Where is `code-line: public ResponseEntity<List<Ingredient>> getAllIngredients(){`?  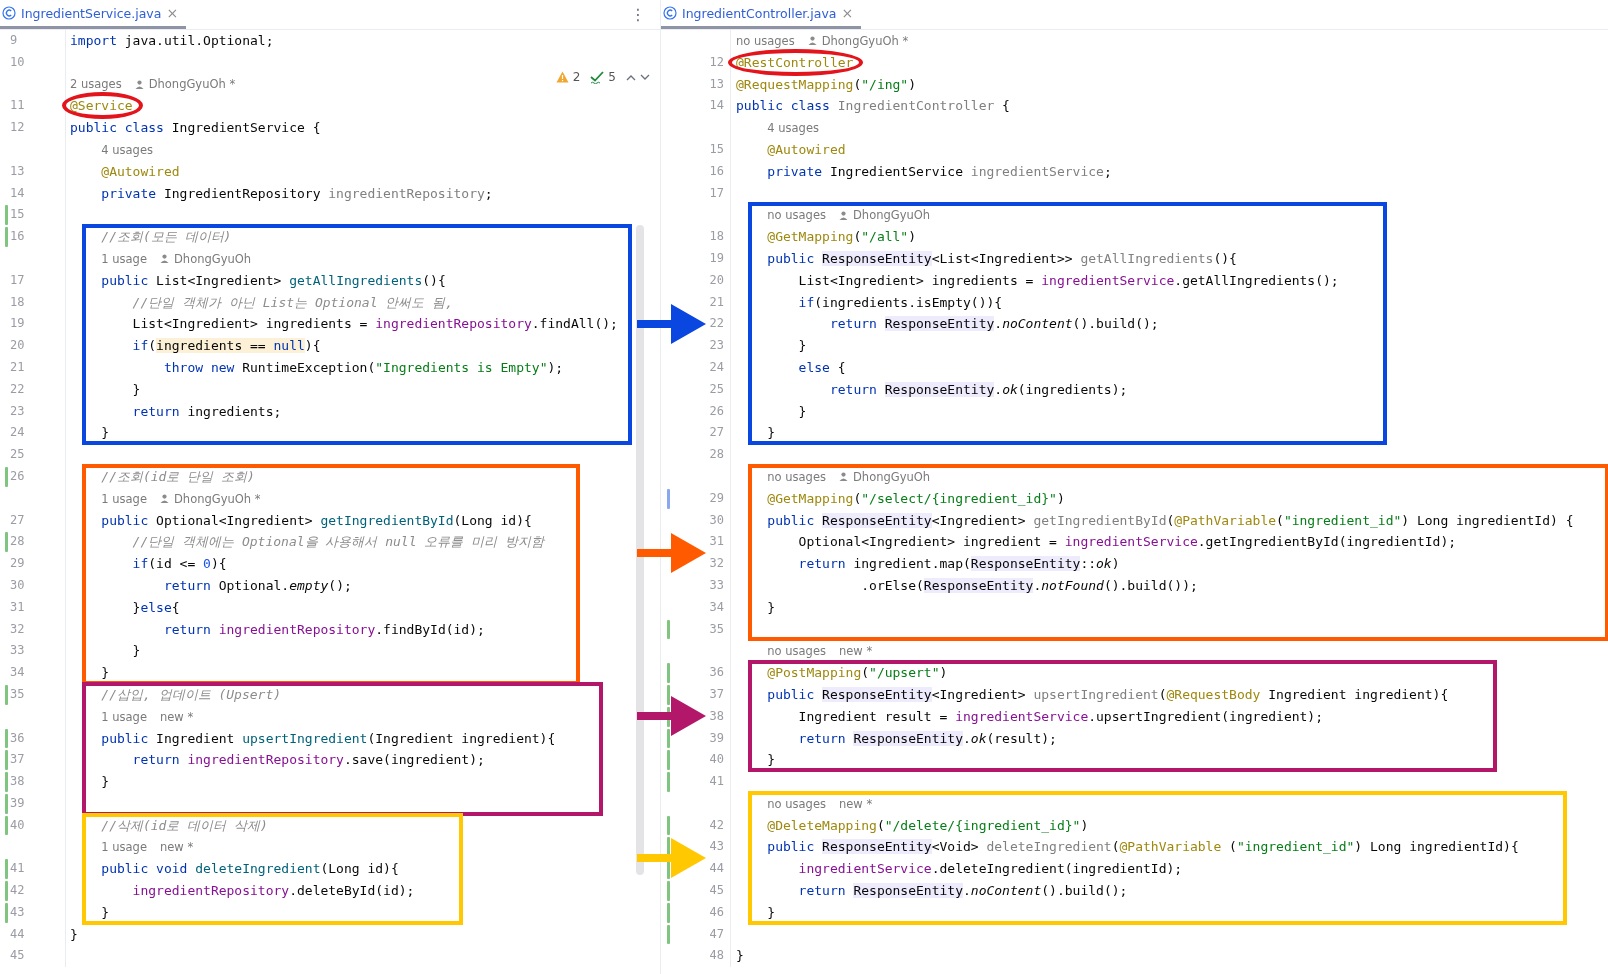
code-line: public ResponseEntity<List<Ingredient>> getAllIngredients(){ is located at coordinates (1001, 258).